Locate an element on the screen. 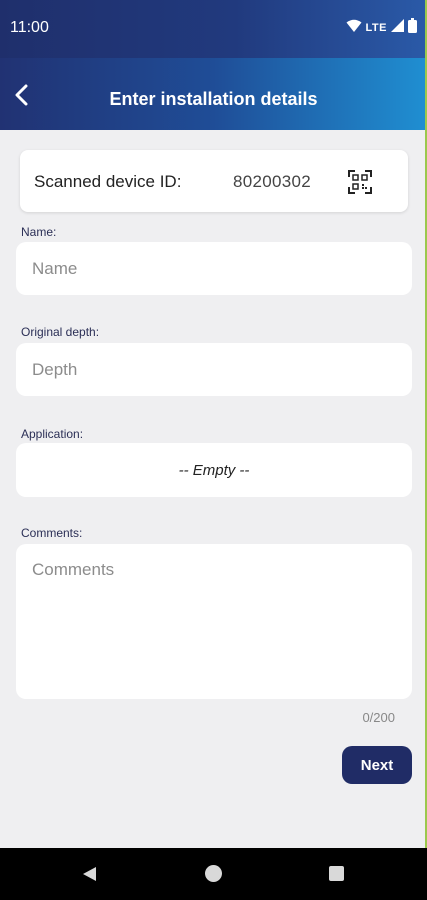 The image size is (427, 900). nav-home-icon is located at coordinates (213, 873).